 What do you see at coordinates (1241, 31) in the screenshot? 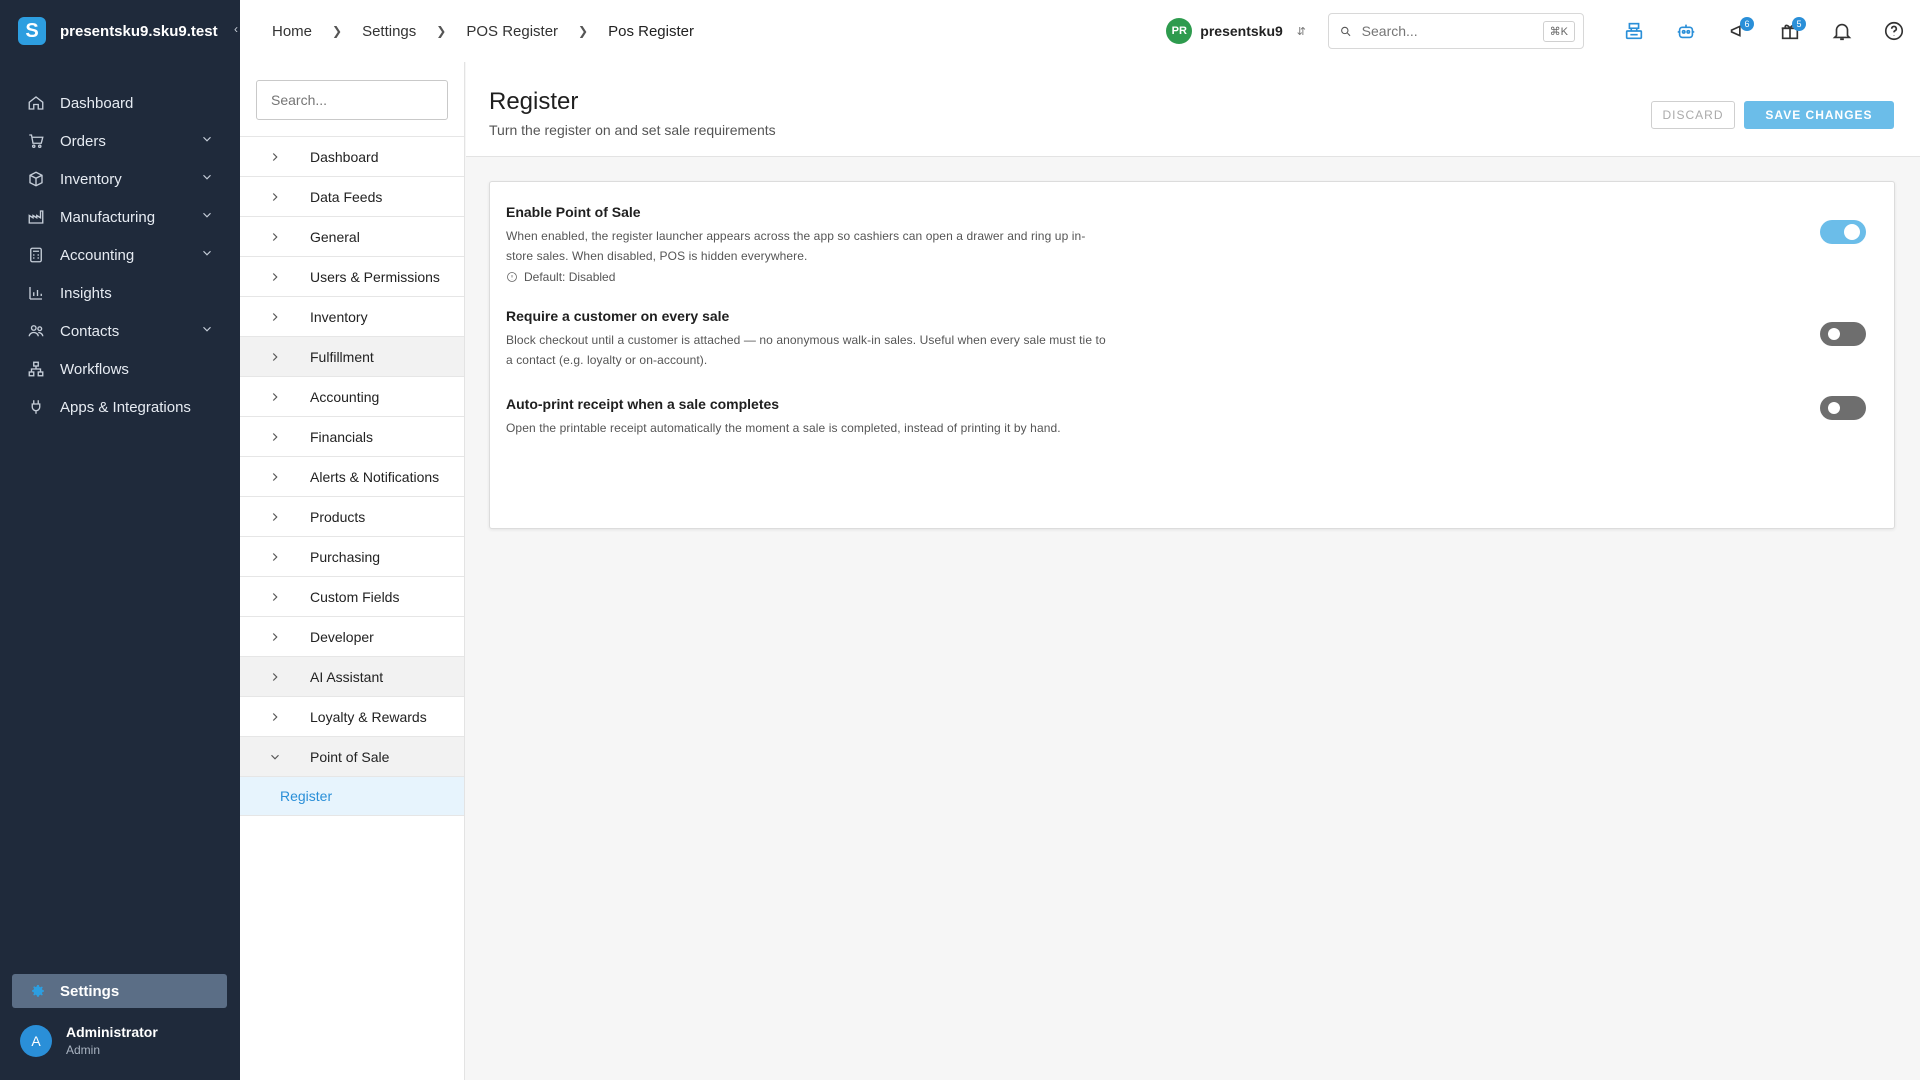
I see `tenant-name: presentsku9` at bounding box center [1241, 31].